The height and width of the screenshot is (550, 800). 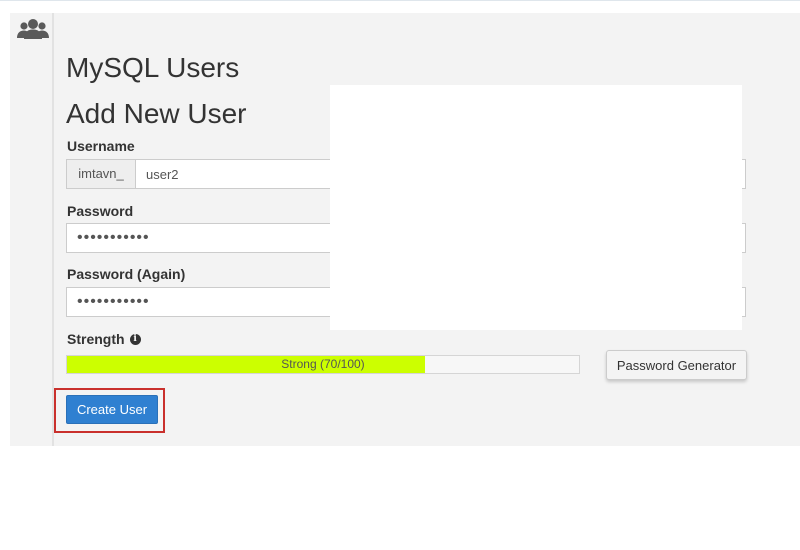 What do you see at coordinates (53, 229) in the screenshot?
I see `sidebar-divider` at bounding box center [53, 229].